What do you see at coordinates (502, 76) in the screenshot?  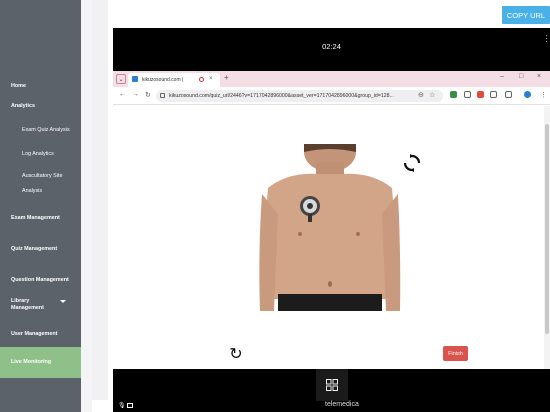 I see `minimize-icon: –` at bounding box center [502, 76].